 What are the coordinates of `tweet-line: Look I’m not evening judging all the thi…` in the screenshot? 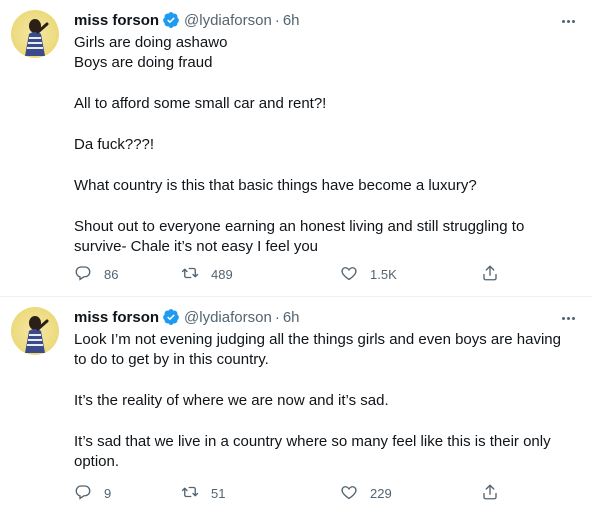 It's located at (317, 339).